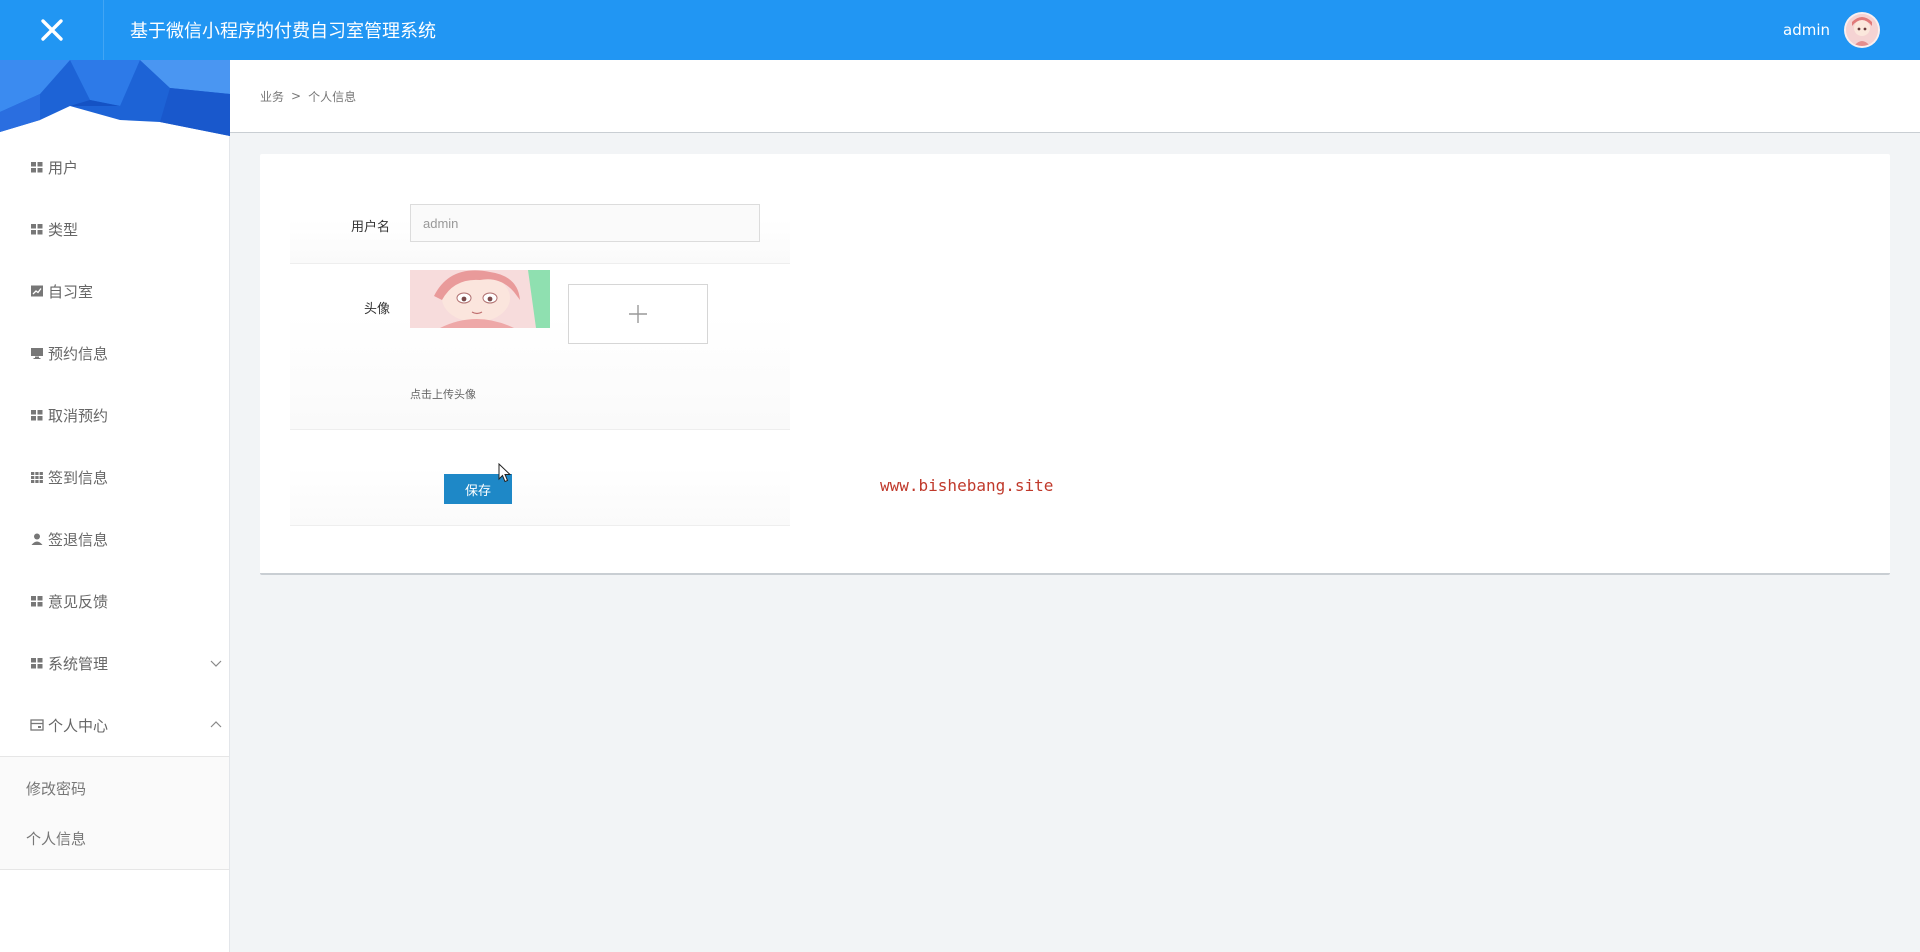 The height and width of the screenshot is (952, 1920). I want to click on avatar-preview-image, so click(480, 299).